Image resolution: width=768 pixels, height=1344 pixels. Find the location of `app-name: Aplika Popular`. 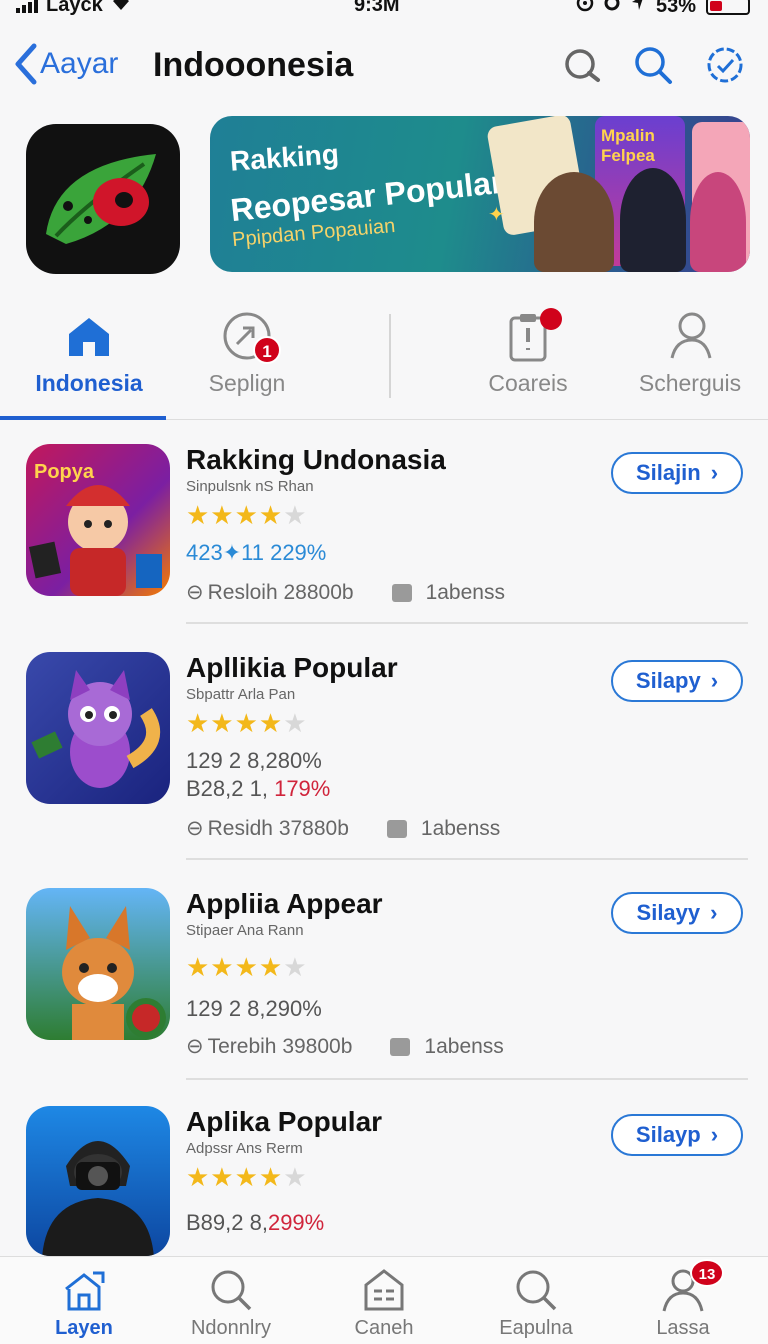

app-name: Aplika Popular is located at coordinates (284, 1122).